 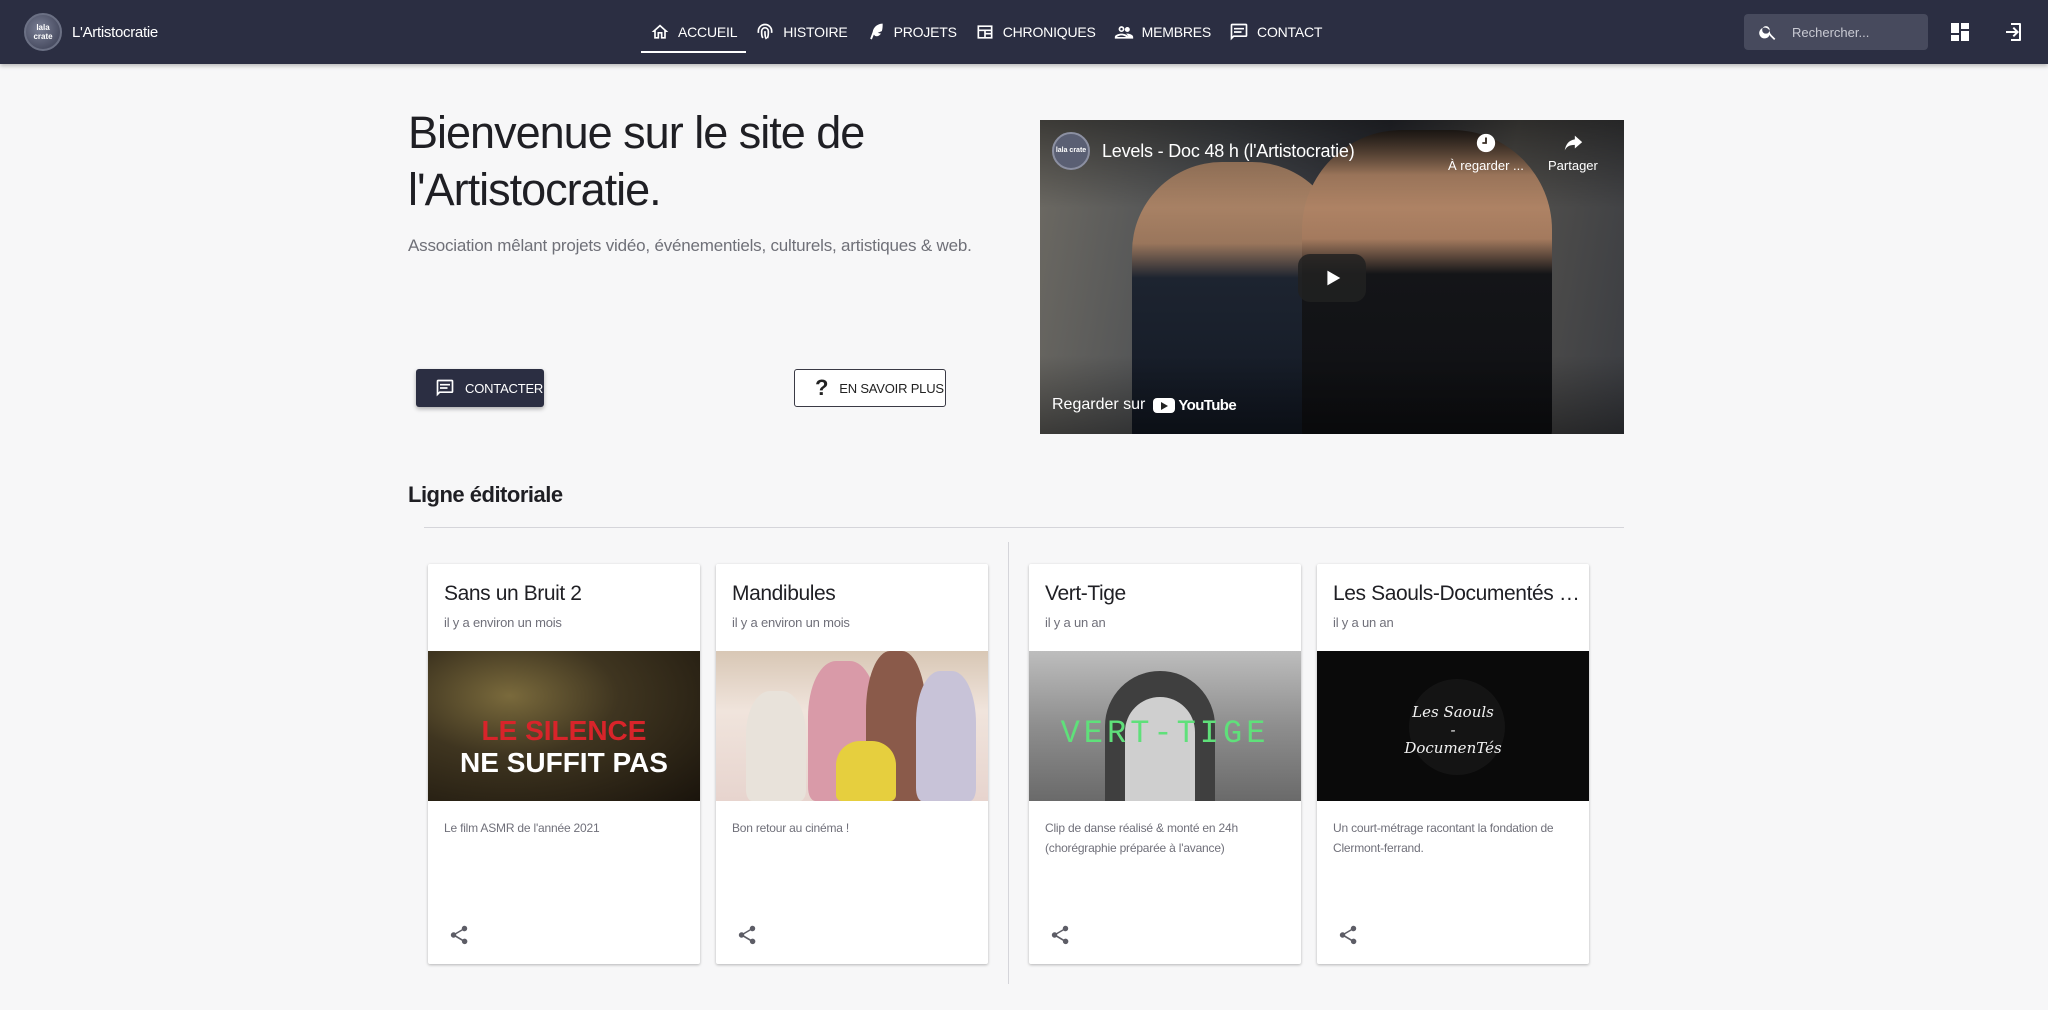 What do you see at coordinates (504, 388) in the screenshot?
I see `contact-button-label: Contacter` at bounding box center [504, 388].